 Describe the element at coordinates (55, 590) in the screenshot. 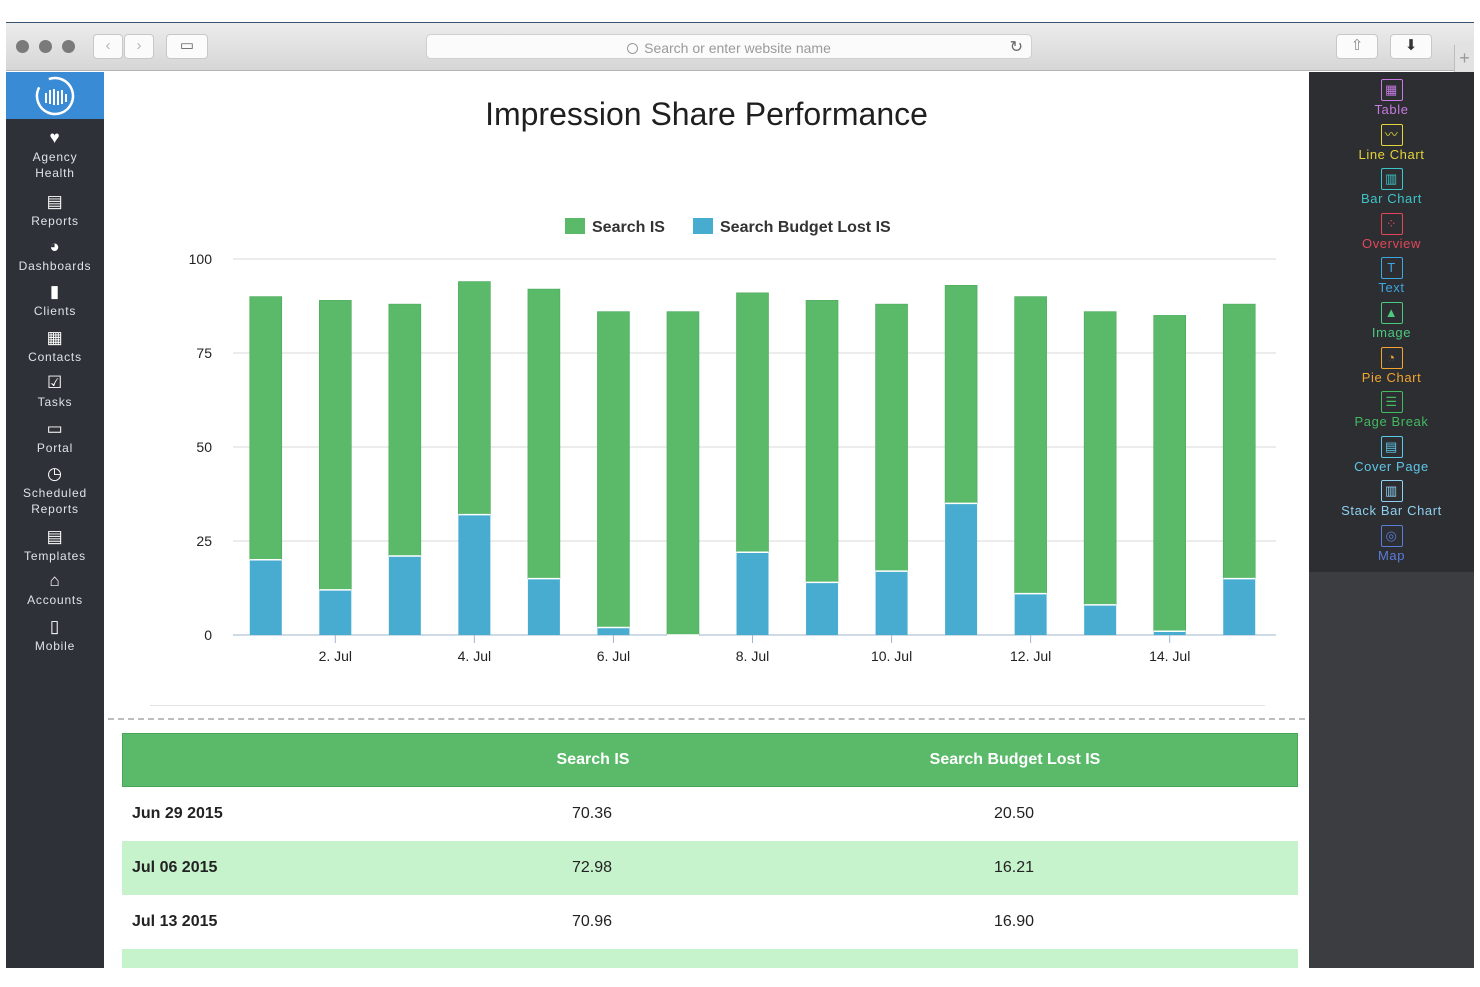

I see `nav-item-accounts: ⌂ Accounts` at that location.